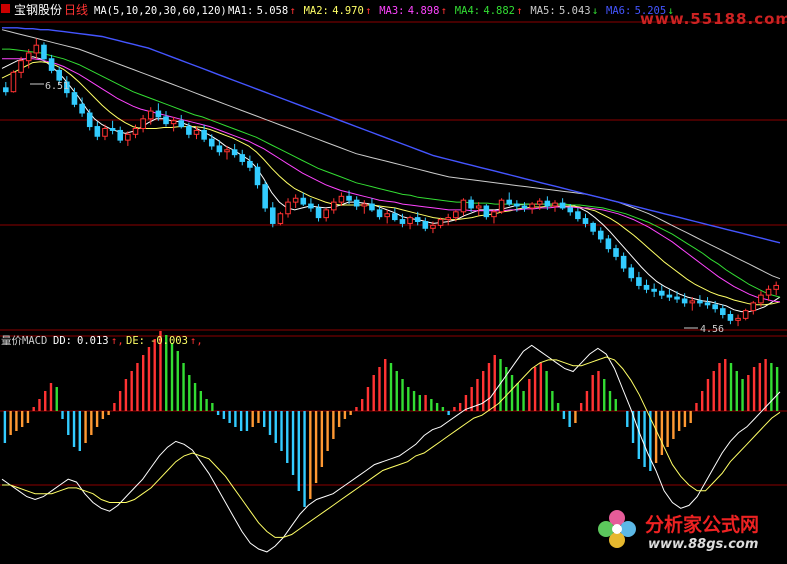 This screenshot has width=787, height=564. Describe the element at coordinates (38, 10) in the screenshot. I see `stock-name: 宝钢股份` at that location.